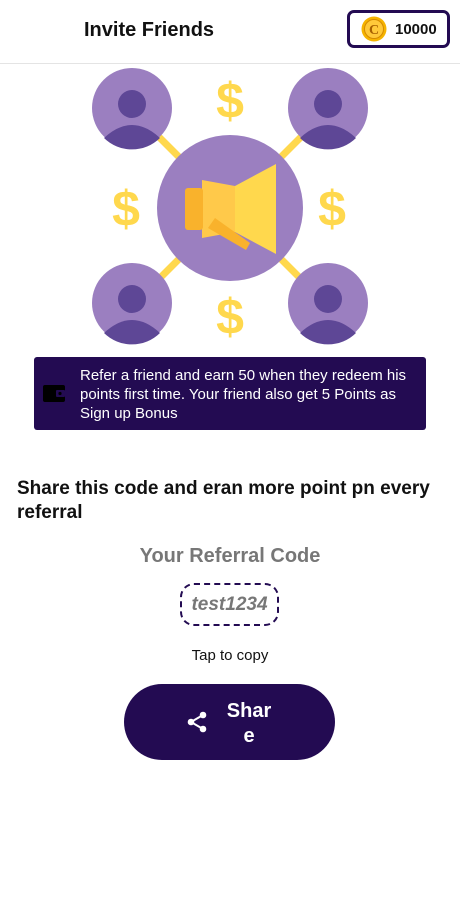  Describe the element at coordinates (229, 604) in the screenshot. I see `referral-code-box: test1234` at that location.